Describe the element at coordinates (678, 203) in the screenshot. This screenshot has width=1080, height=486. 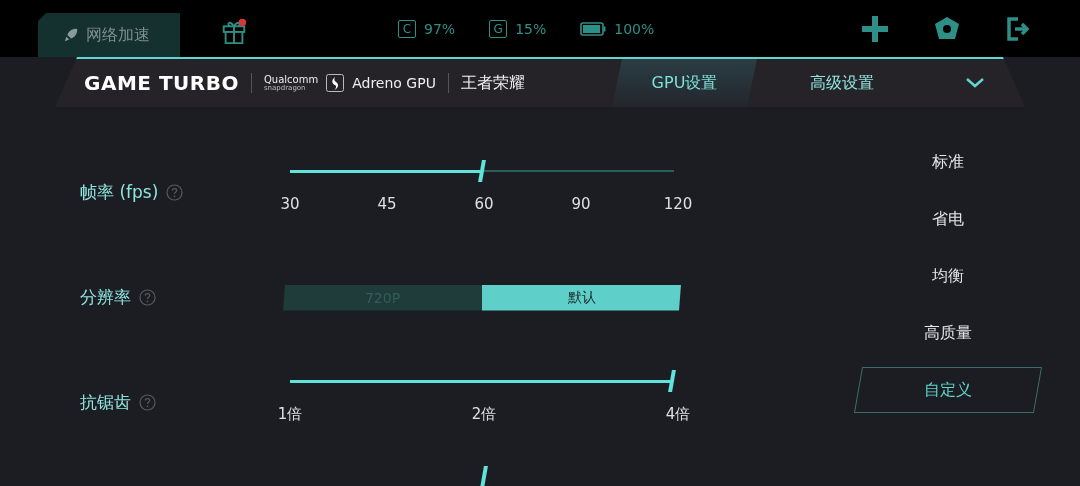
I see `tick-label: 120` at that location.